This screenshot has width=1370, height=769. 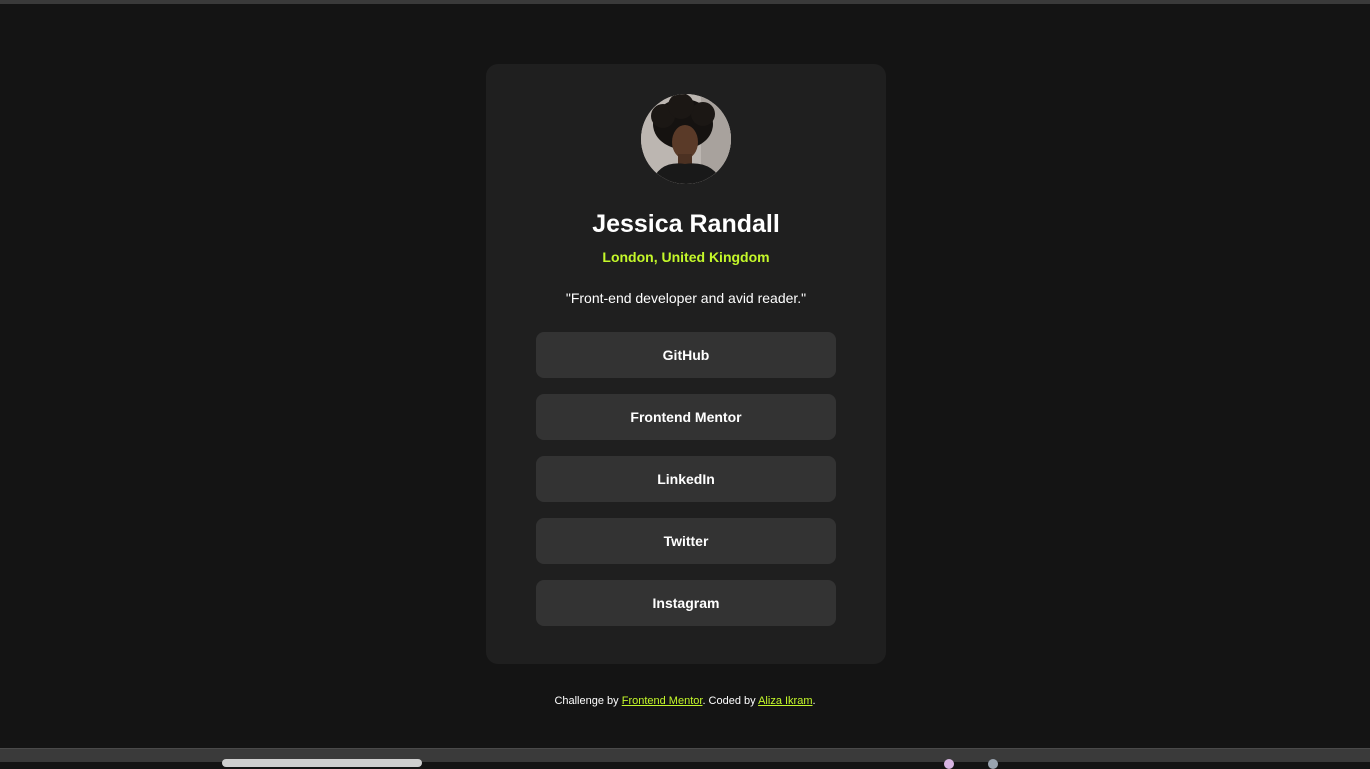 I want to click on twitter-link-button: Twitter, so click(x=686, y=541).